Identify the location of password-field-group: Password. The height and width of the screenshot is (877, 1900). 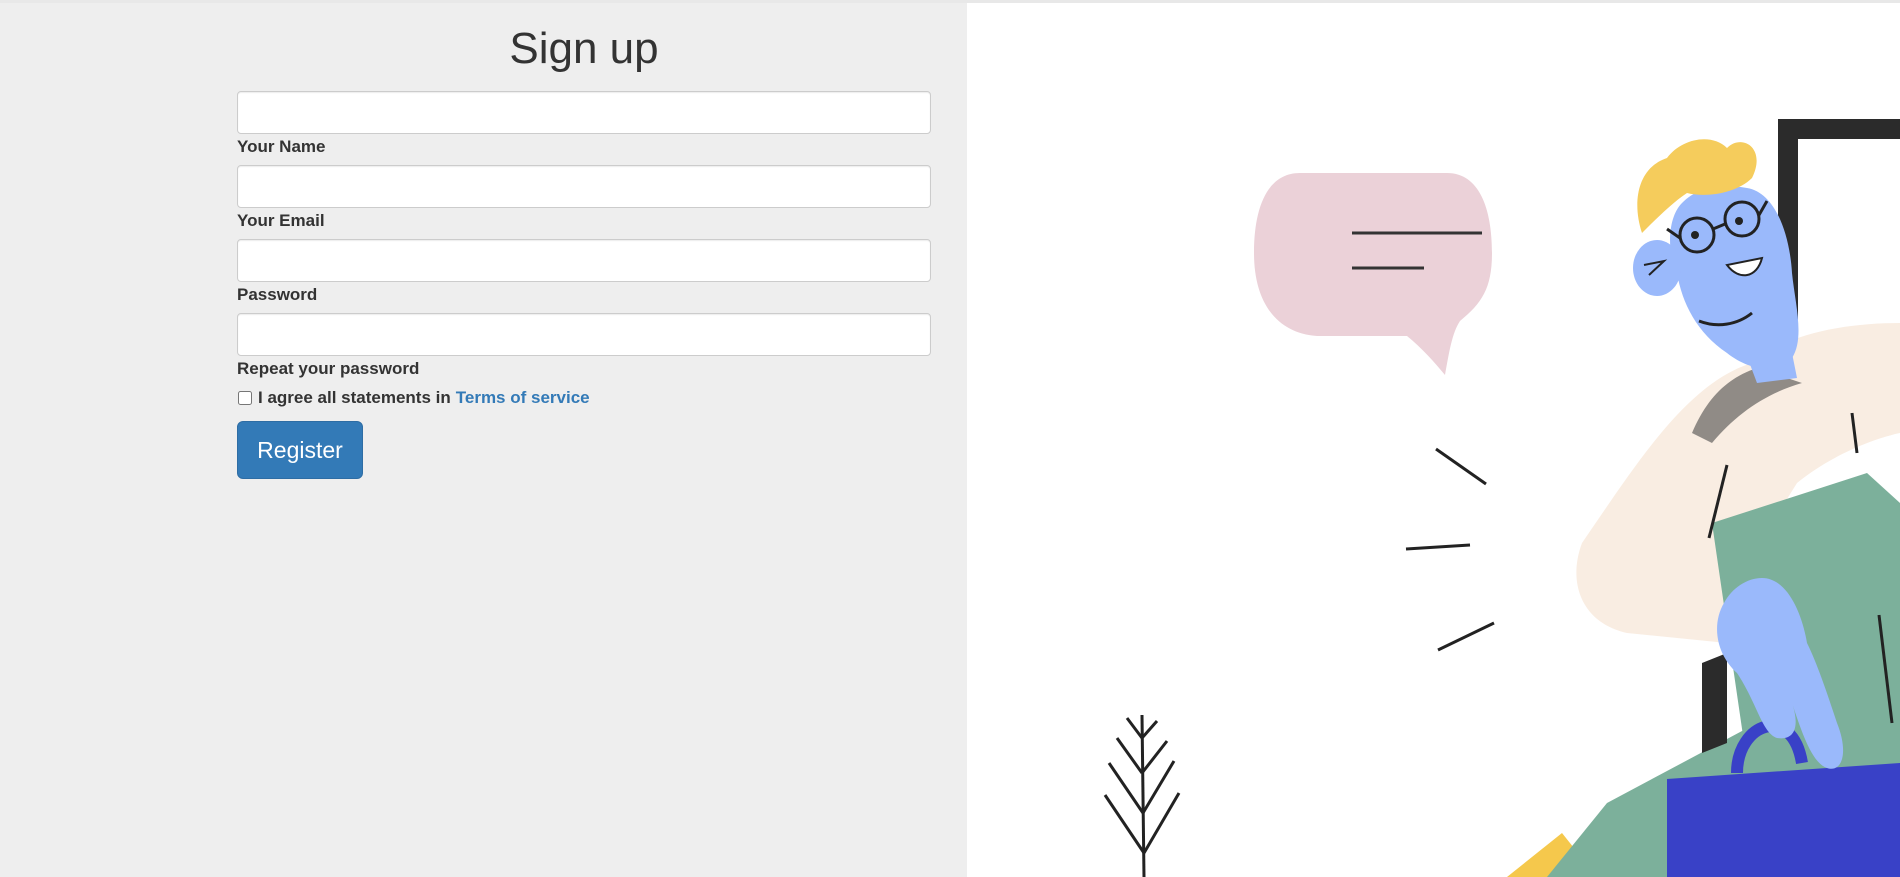
(584, 272).